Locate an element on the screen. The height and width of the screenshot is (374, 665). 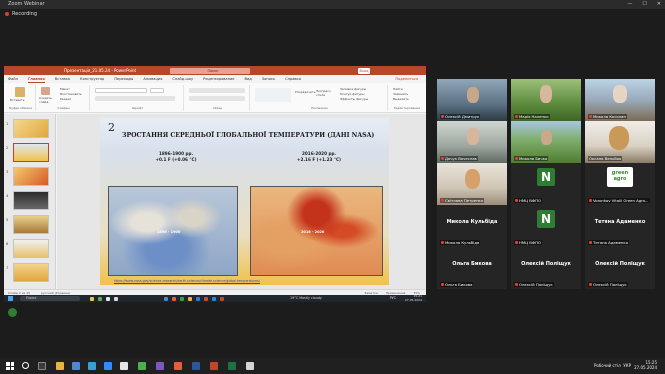
ppt-search-label: Поиск is located at coordinates (213, 70).